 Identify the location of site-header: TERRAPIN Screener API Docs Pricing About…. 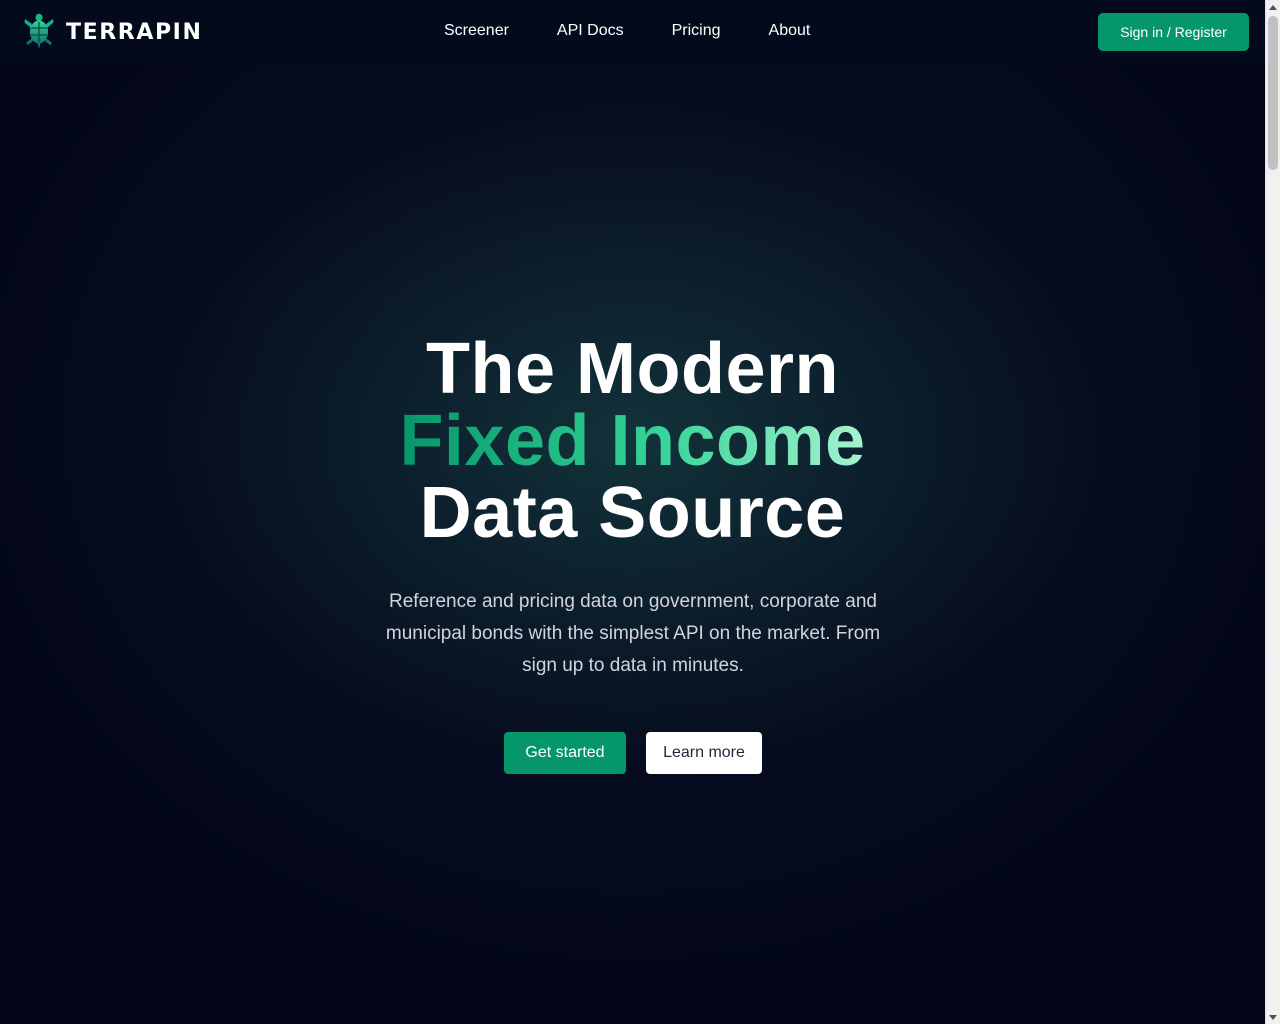
(632, 32).